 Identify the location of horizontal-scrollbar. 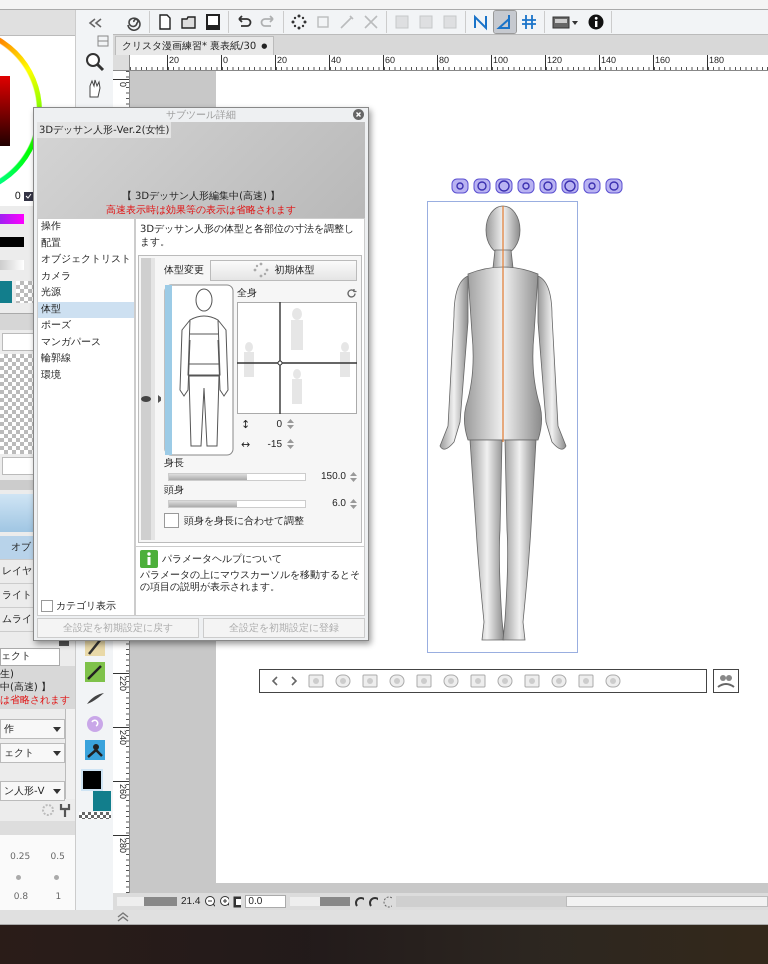
(582, 901).